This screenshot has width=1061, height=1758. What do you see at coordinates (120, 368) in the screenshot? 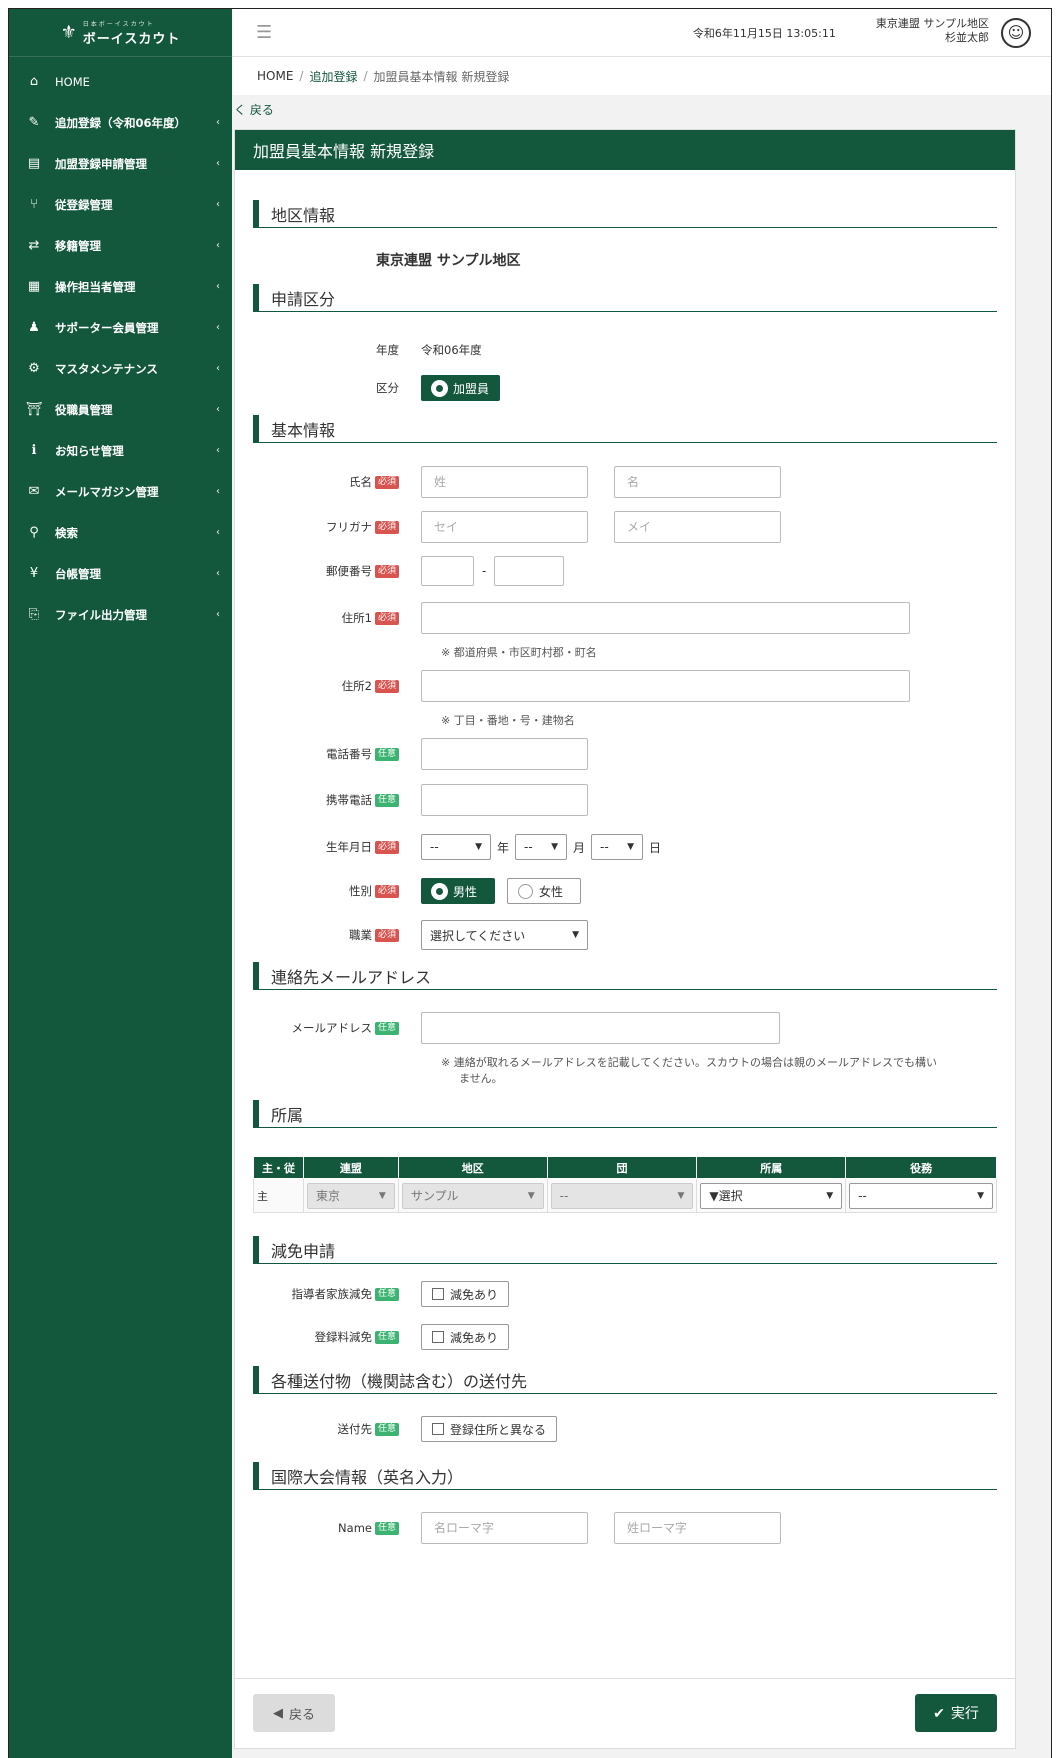
I see `sidebar-item-master-maintenance: ⚙ マスタメンテナンス ‹` at bounding box center [120, 368].